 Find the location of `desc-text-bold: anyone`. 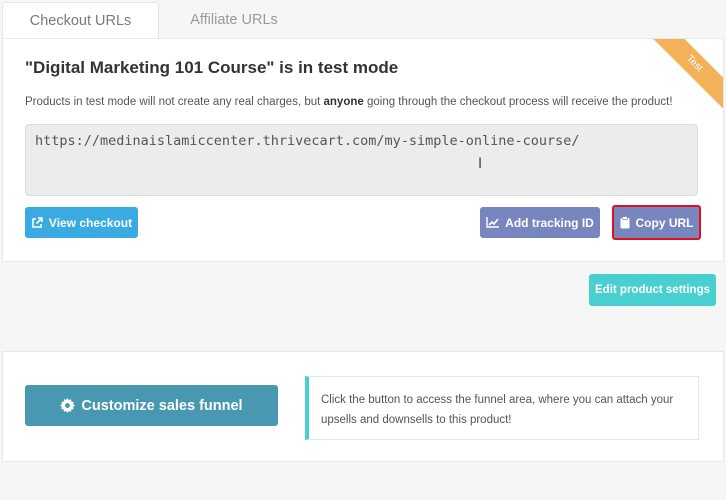

desc-text-bold: anyone is located at coordinates (343, 102).